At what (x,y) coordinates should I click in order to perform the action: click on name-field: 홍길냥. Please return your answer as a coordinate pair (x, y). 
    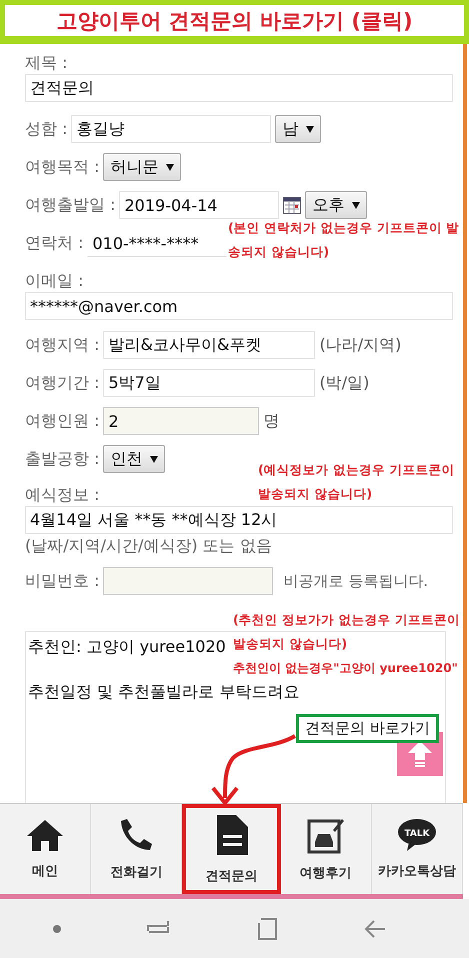
    Looking at the image, I should click on (171, 129).